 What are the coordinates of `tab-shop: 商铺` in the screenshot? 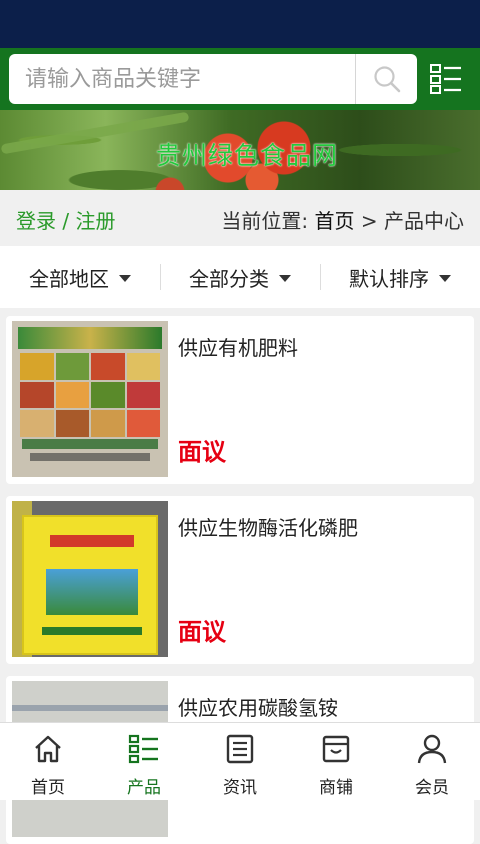 It's located at (336, 761).